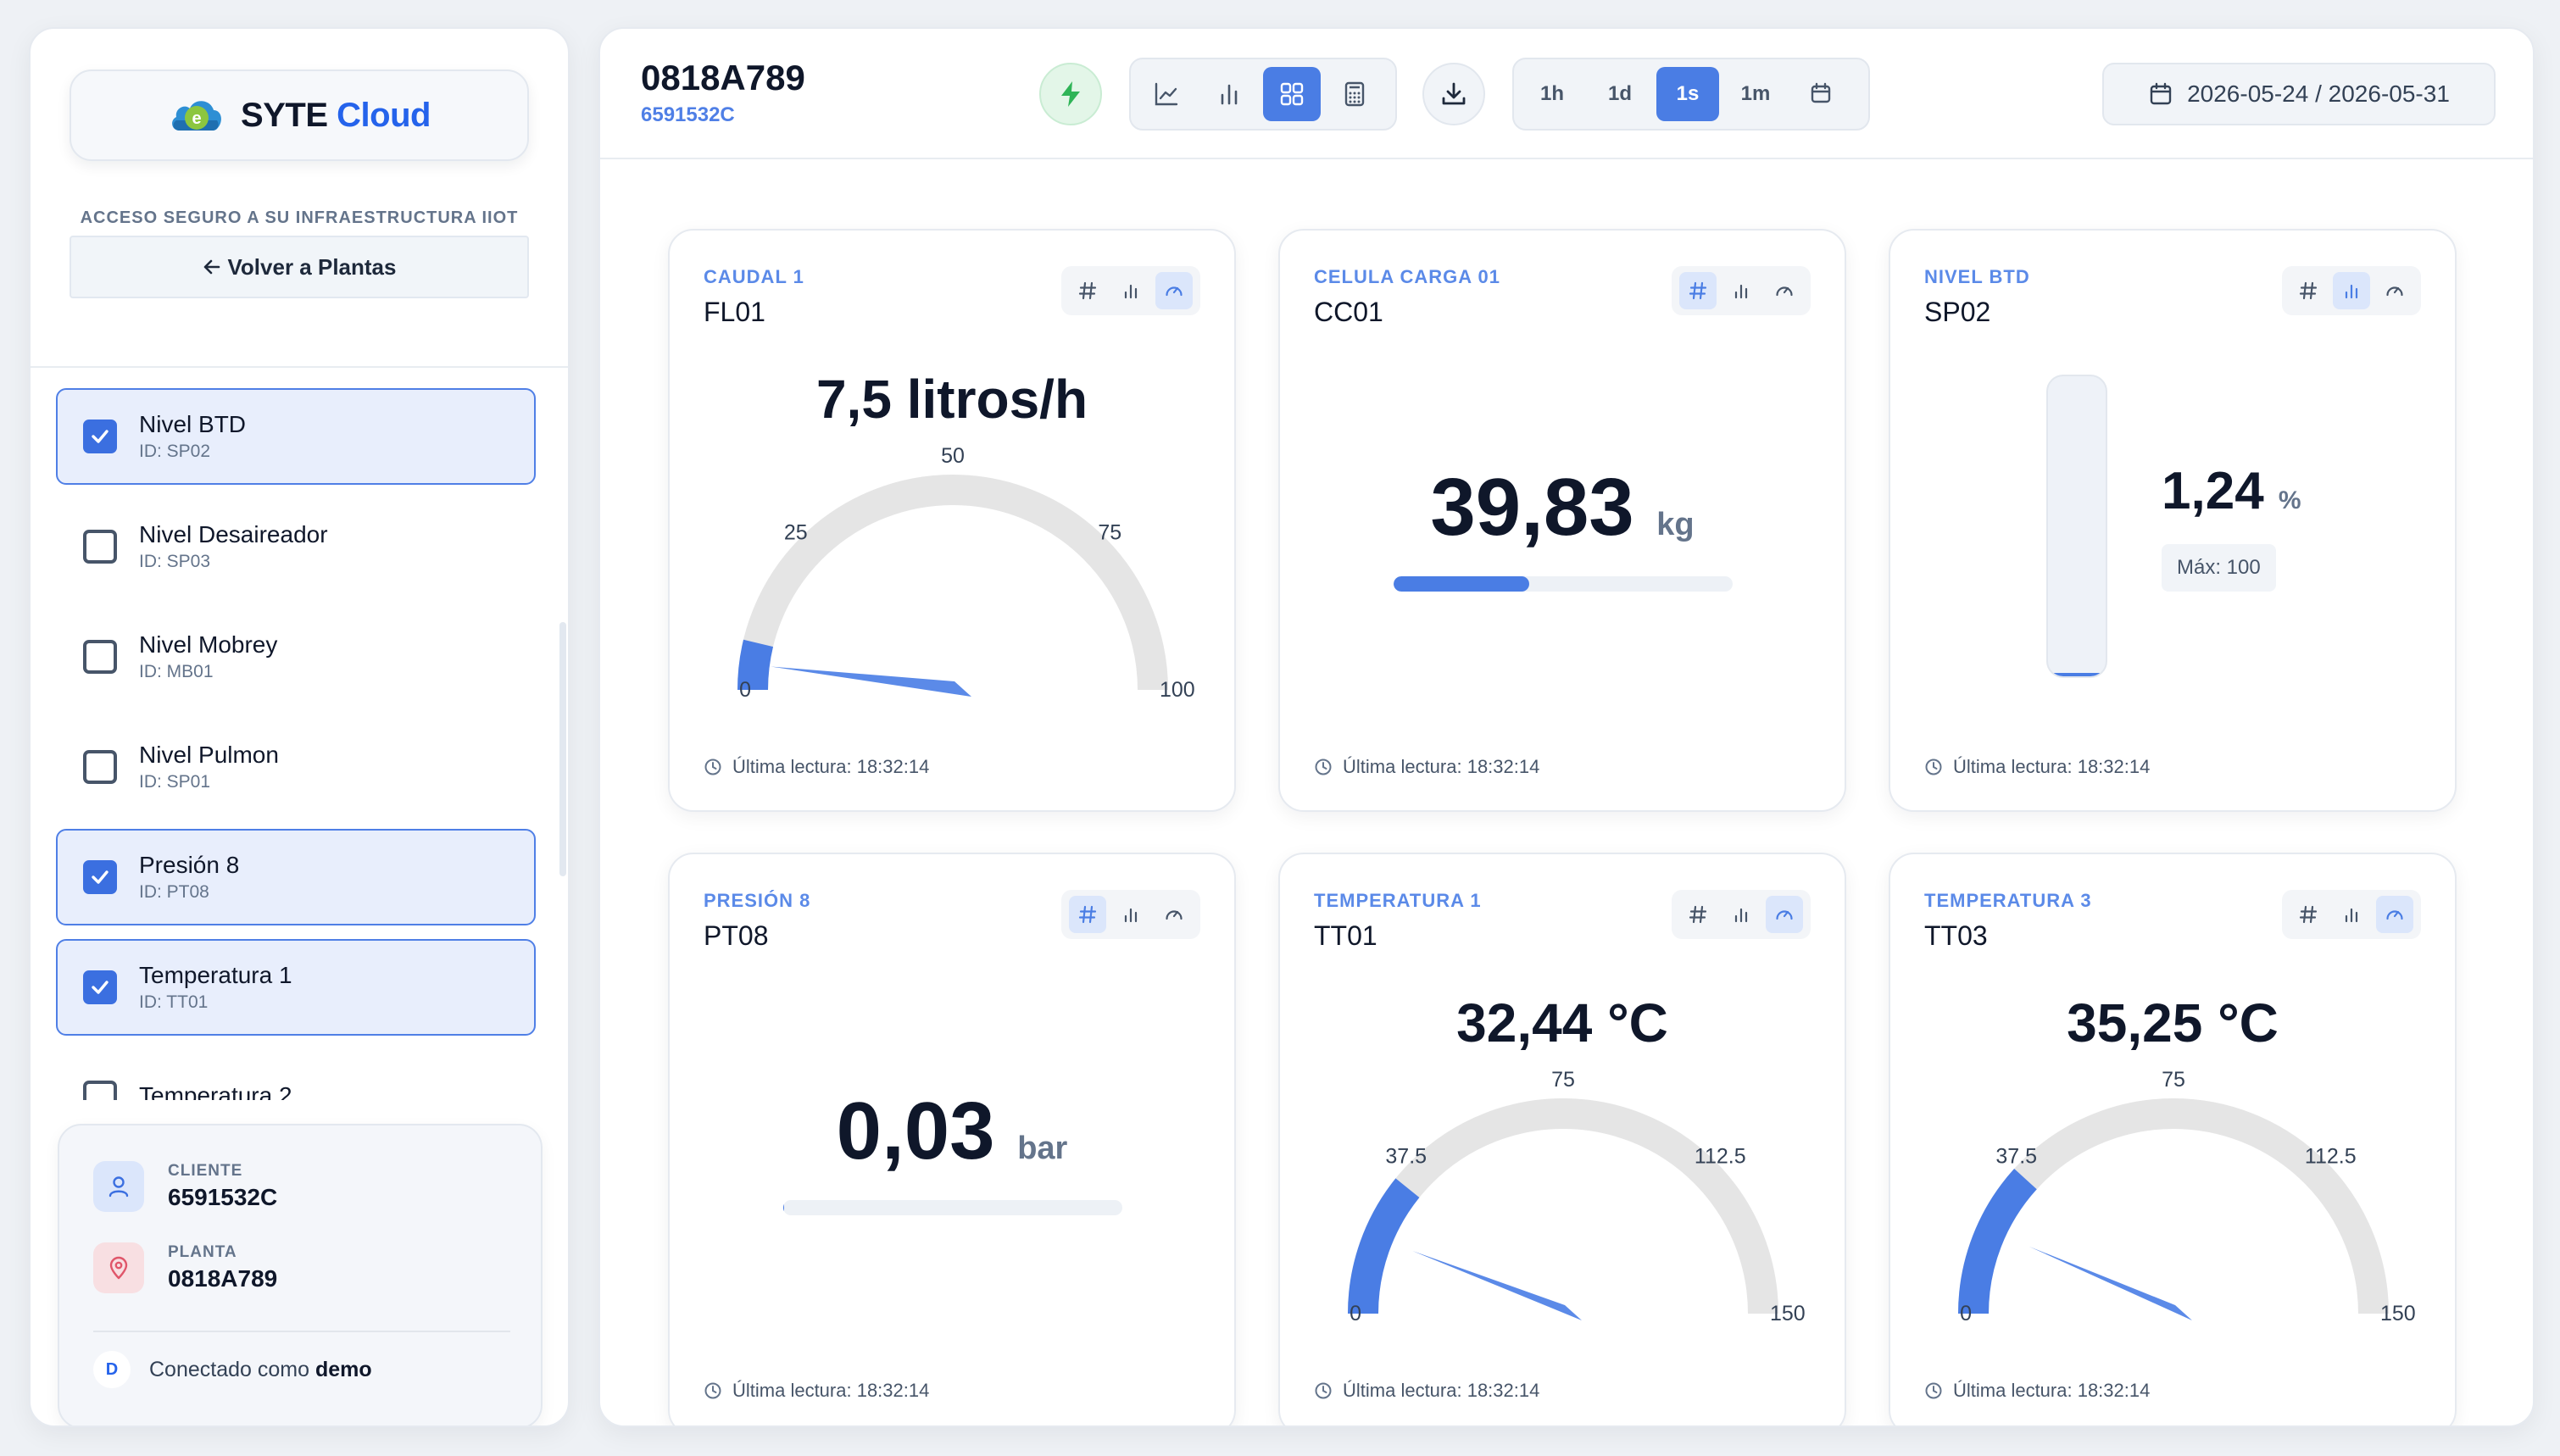  Describe the element at coordinates (296, 657) in the screenshot. I see `sensor-item: Nivel Mobrey ID: MB01` at that location.